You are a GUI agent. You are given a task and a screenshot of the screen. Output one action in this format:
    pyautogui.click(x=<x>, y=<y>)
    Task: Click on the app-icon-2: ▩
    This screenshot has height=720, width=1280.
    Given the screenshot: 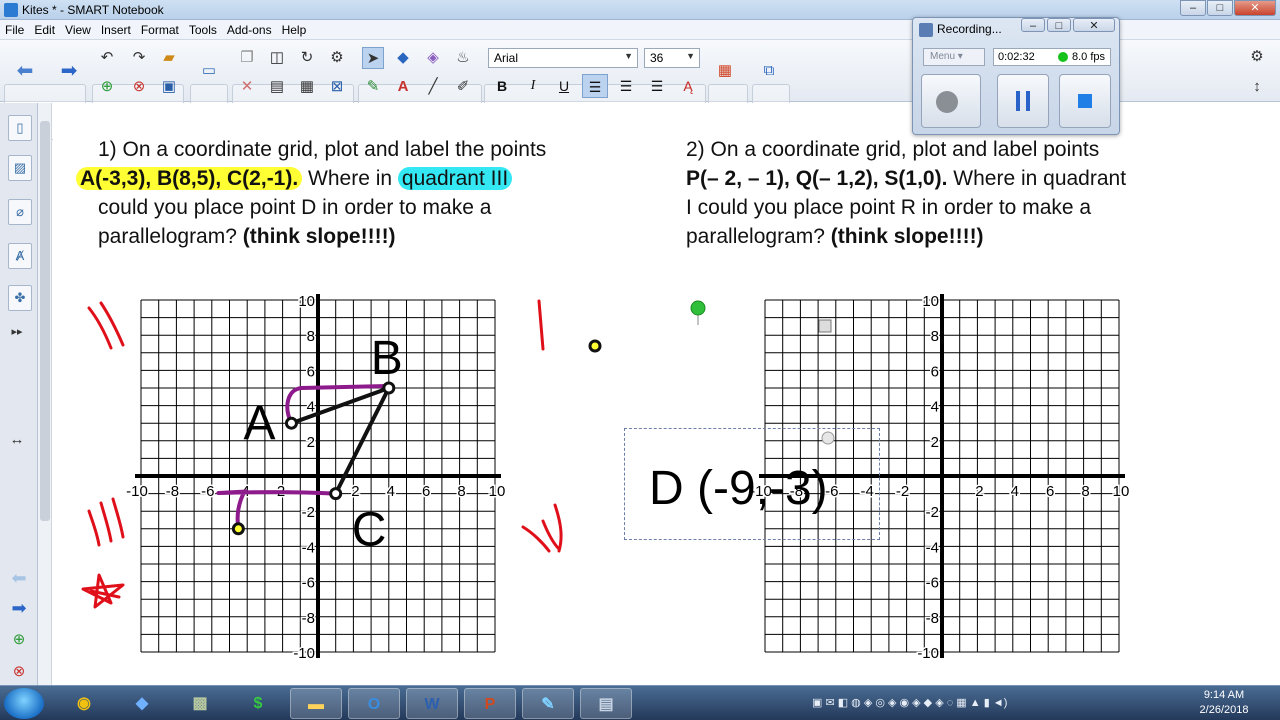 What is the action you would take?
    pyautogui.click(x=200, y=703)
    